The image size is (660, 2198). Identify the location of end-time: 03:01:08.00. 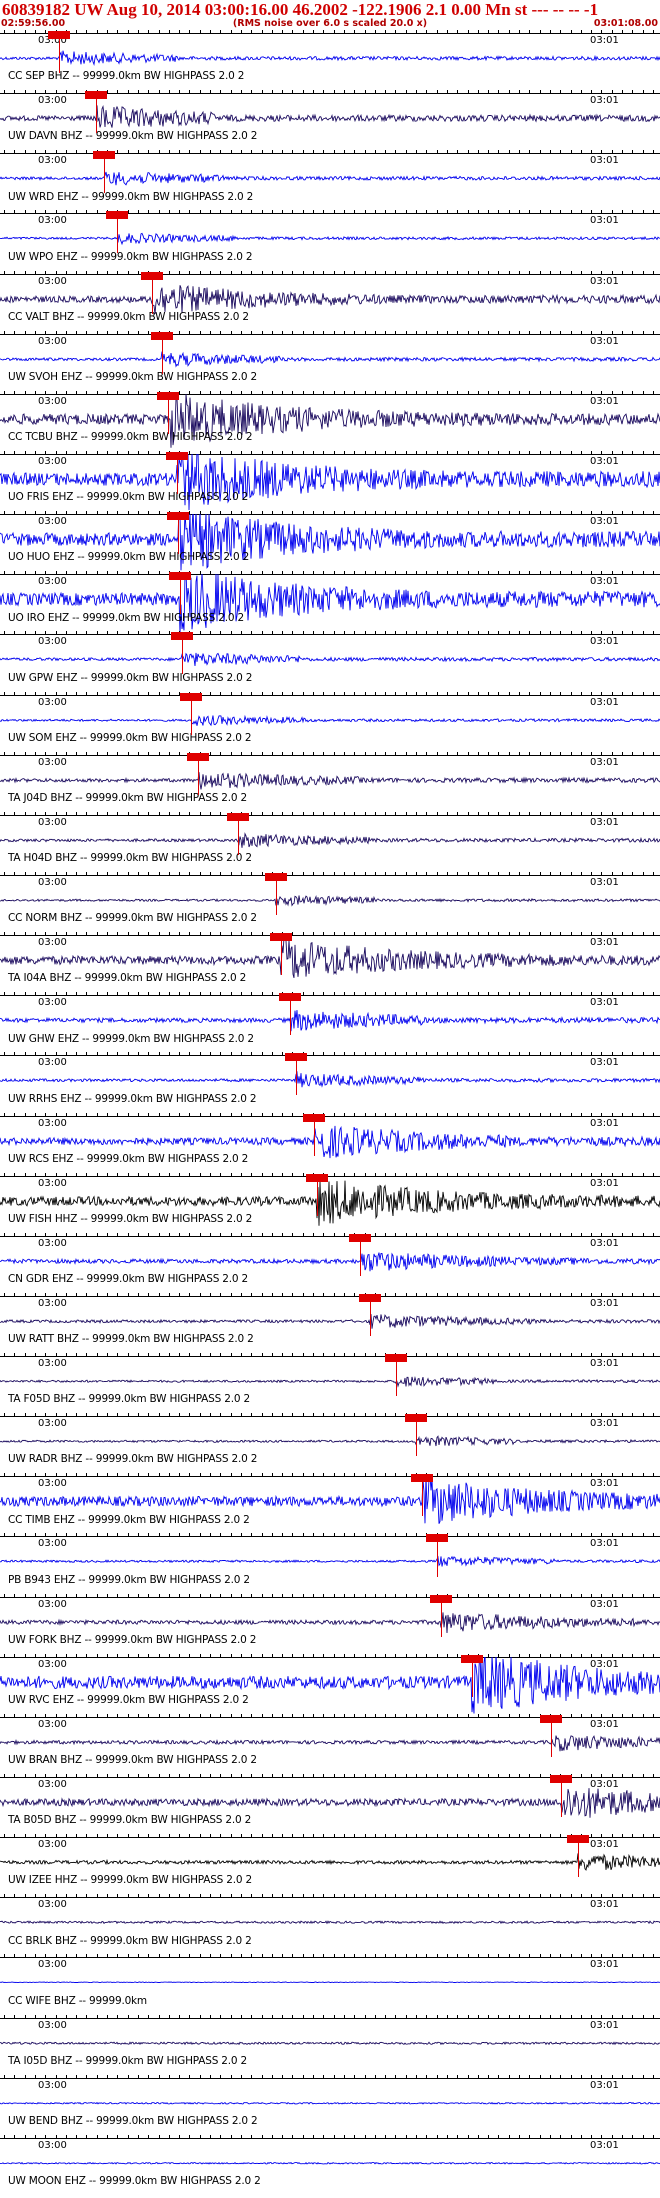
(625, 23).